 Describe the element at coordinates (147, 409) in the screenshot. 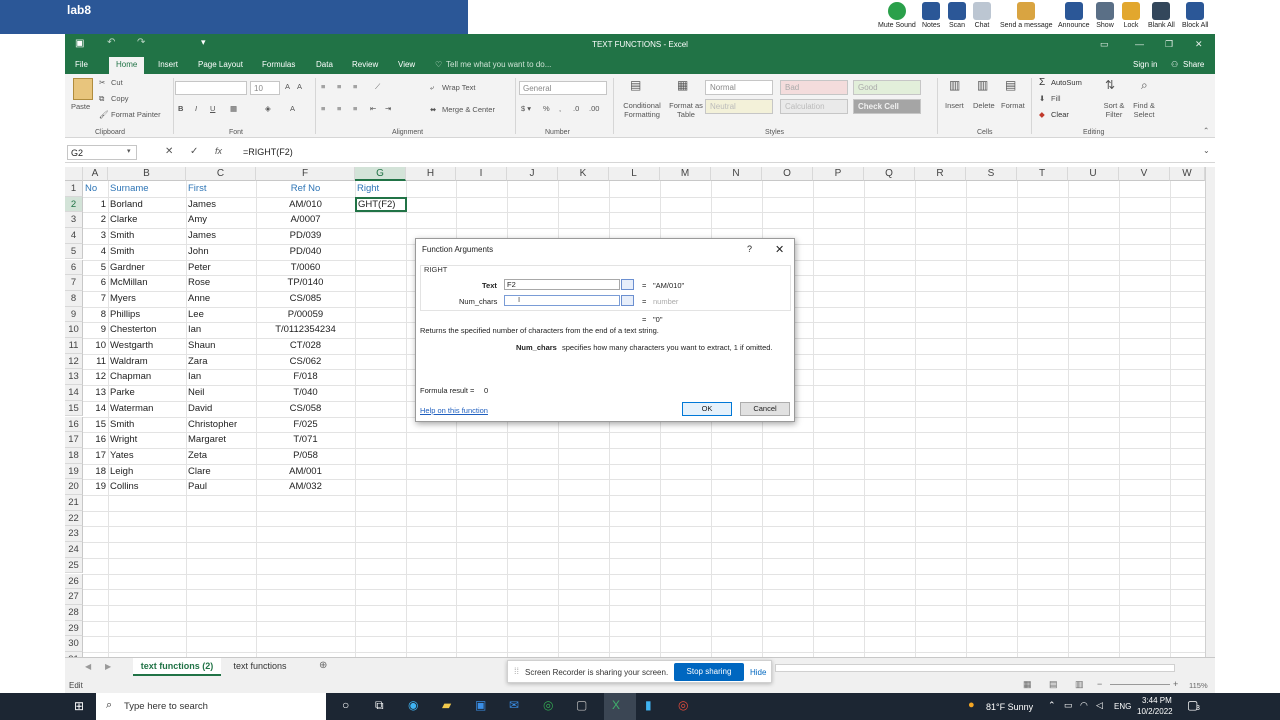

I see `cell-surname: Waterman` at that location.